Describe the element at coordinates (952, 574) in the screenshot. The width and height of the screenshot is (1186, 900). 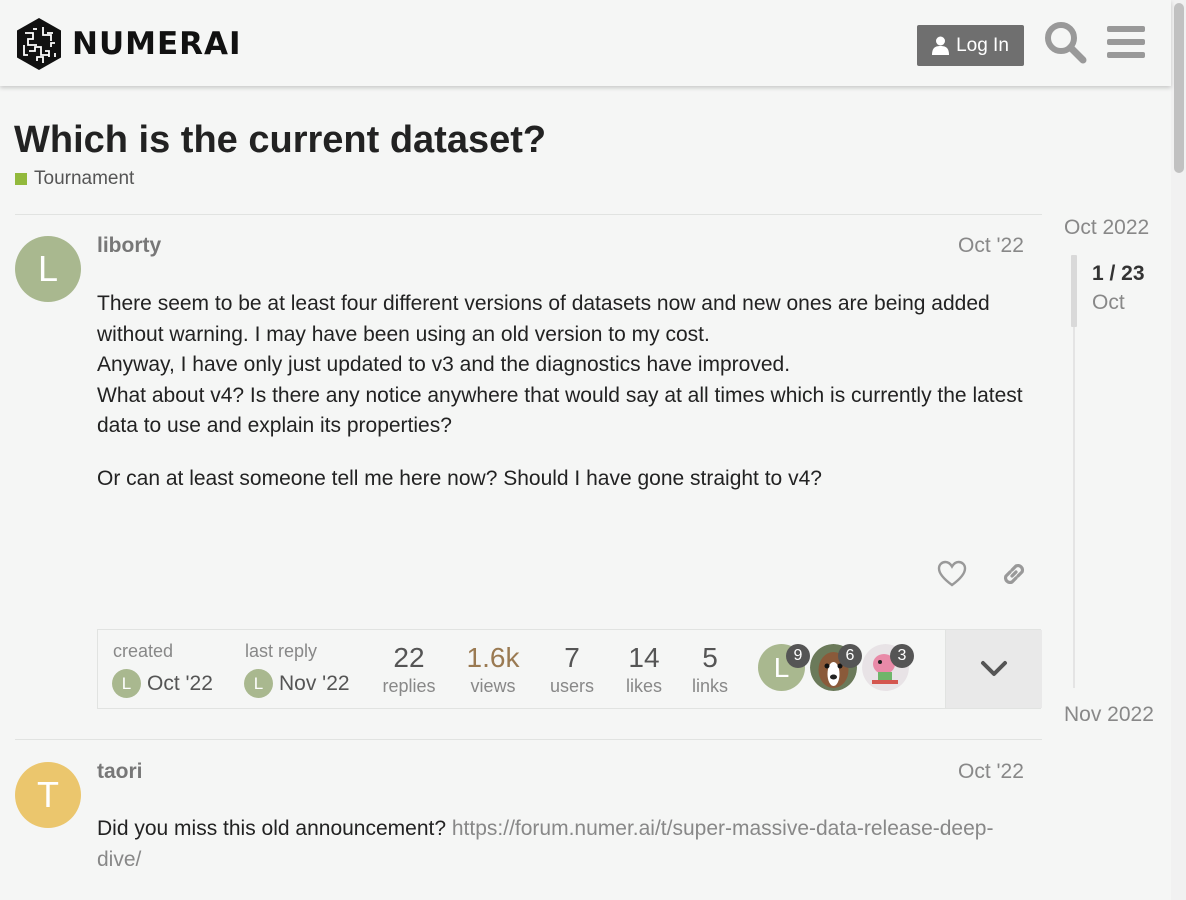
I see `like-heart-icon` at that location.